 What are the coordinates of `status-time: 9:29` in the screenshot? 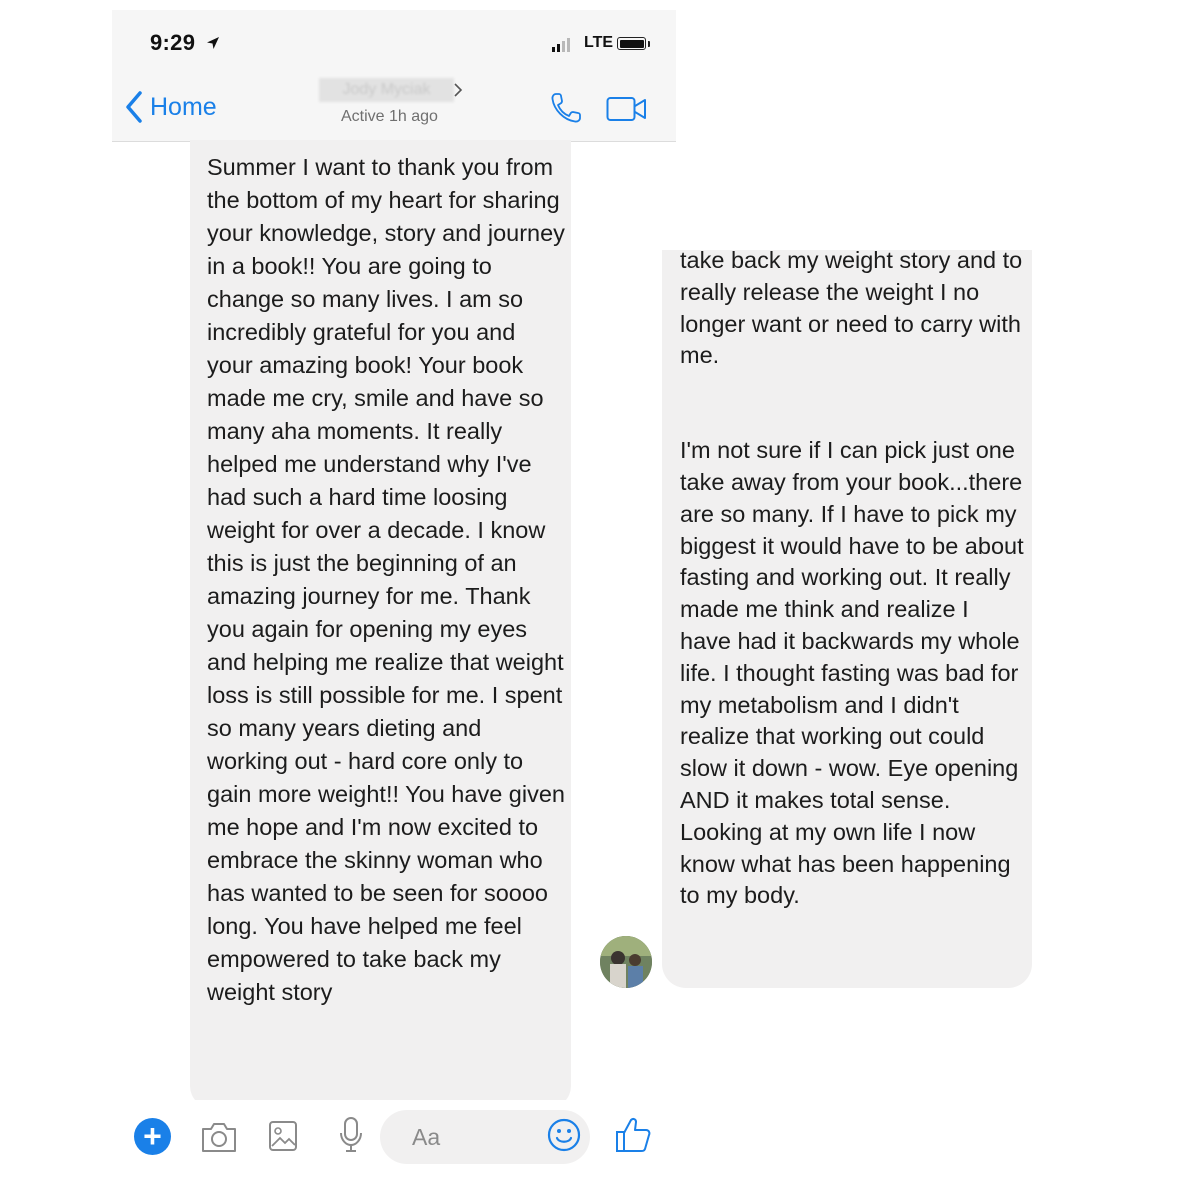 It's located at (173, 42).